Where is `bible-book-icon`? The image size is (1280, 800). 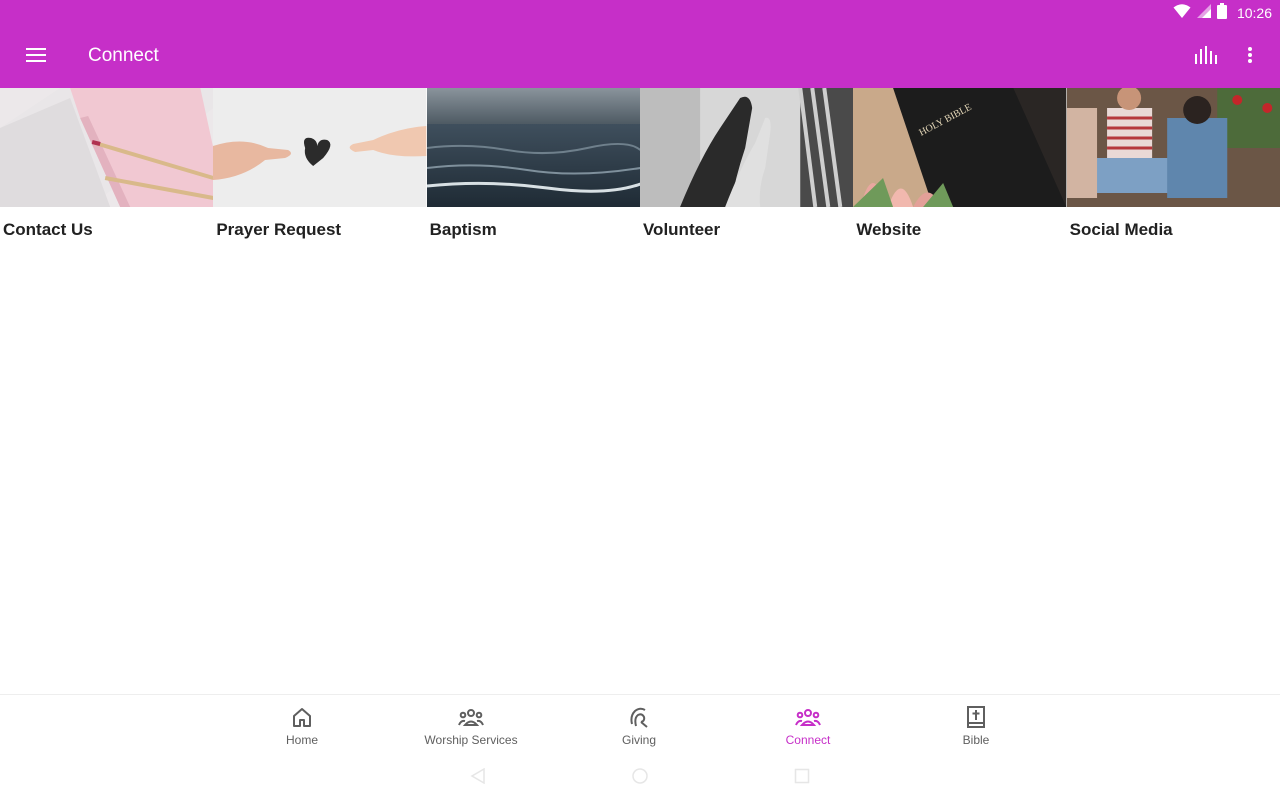
bible-book-icon is located at coordinates (976, 717).